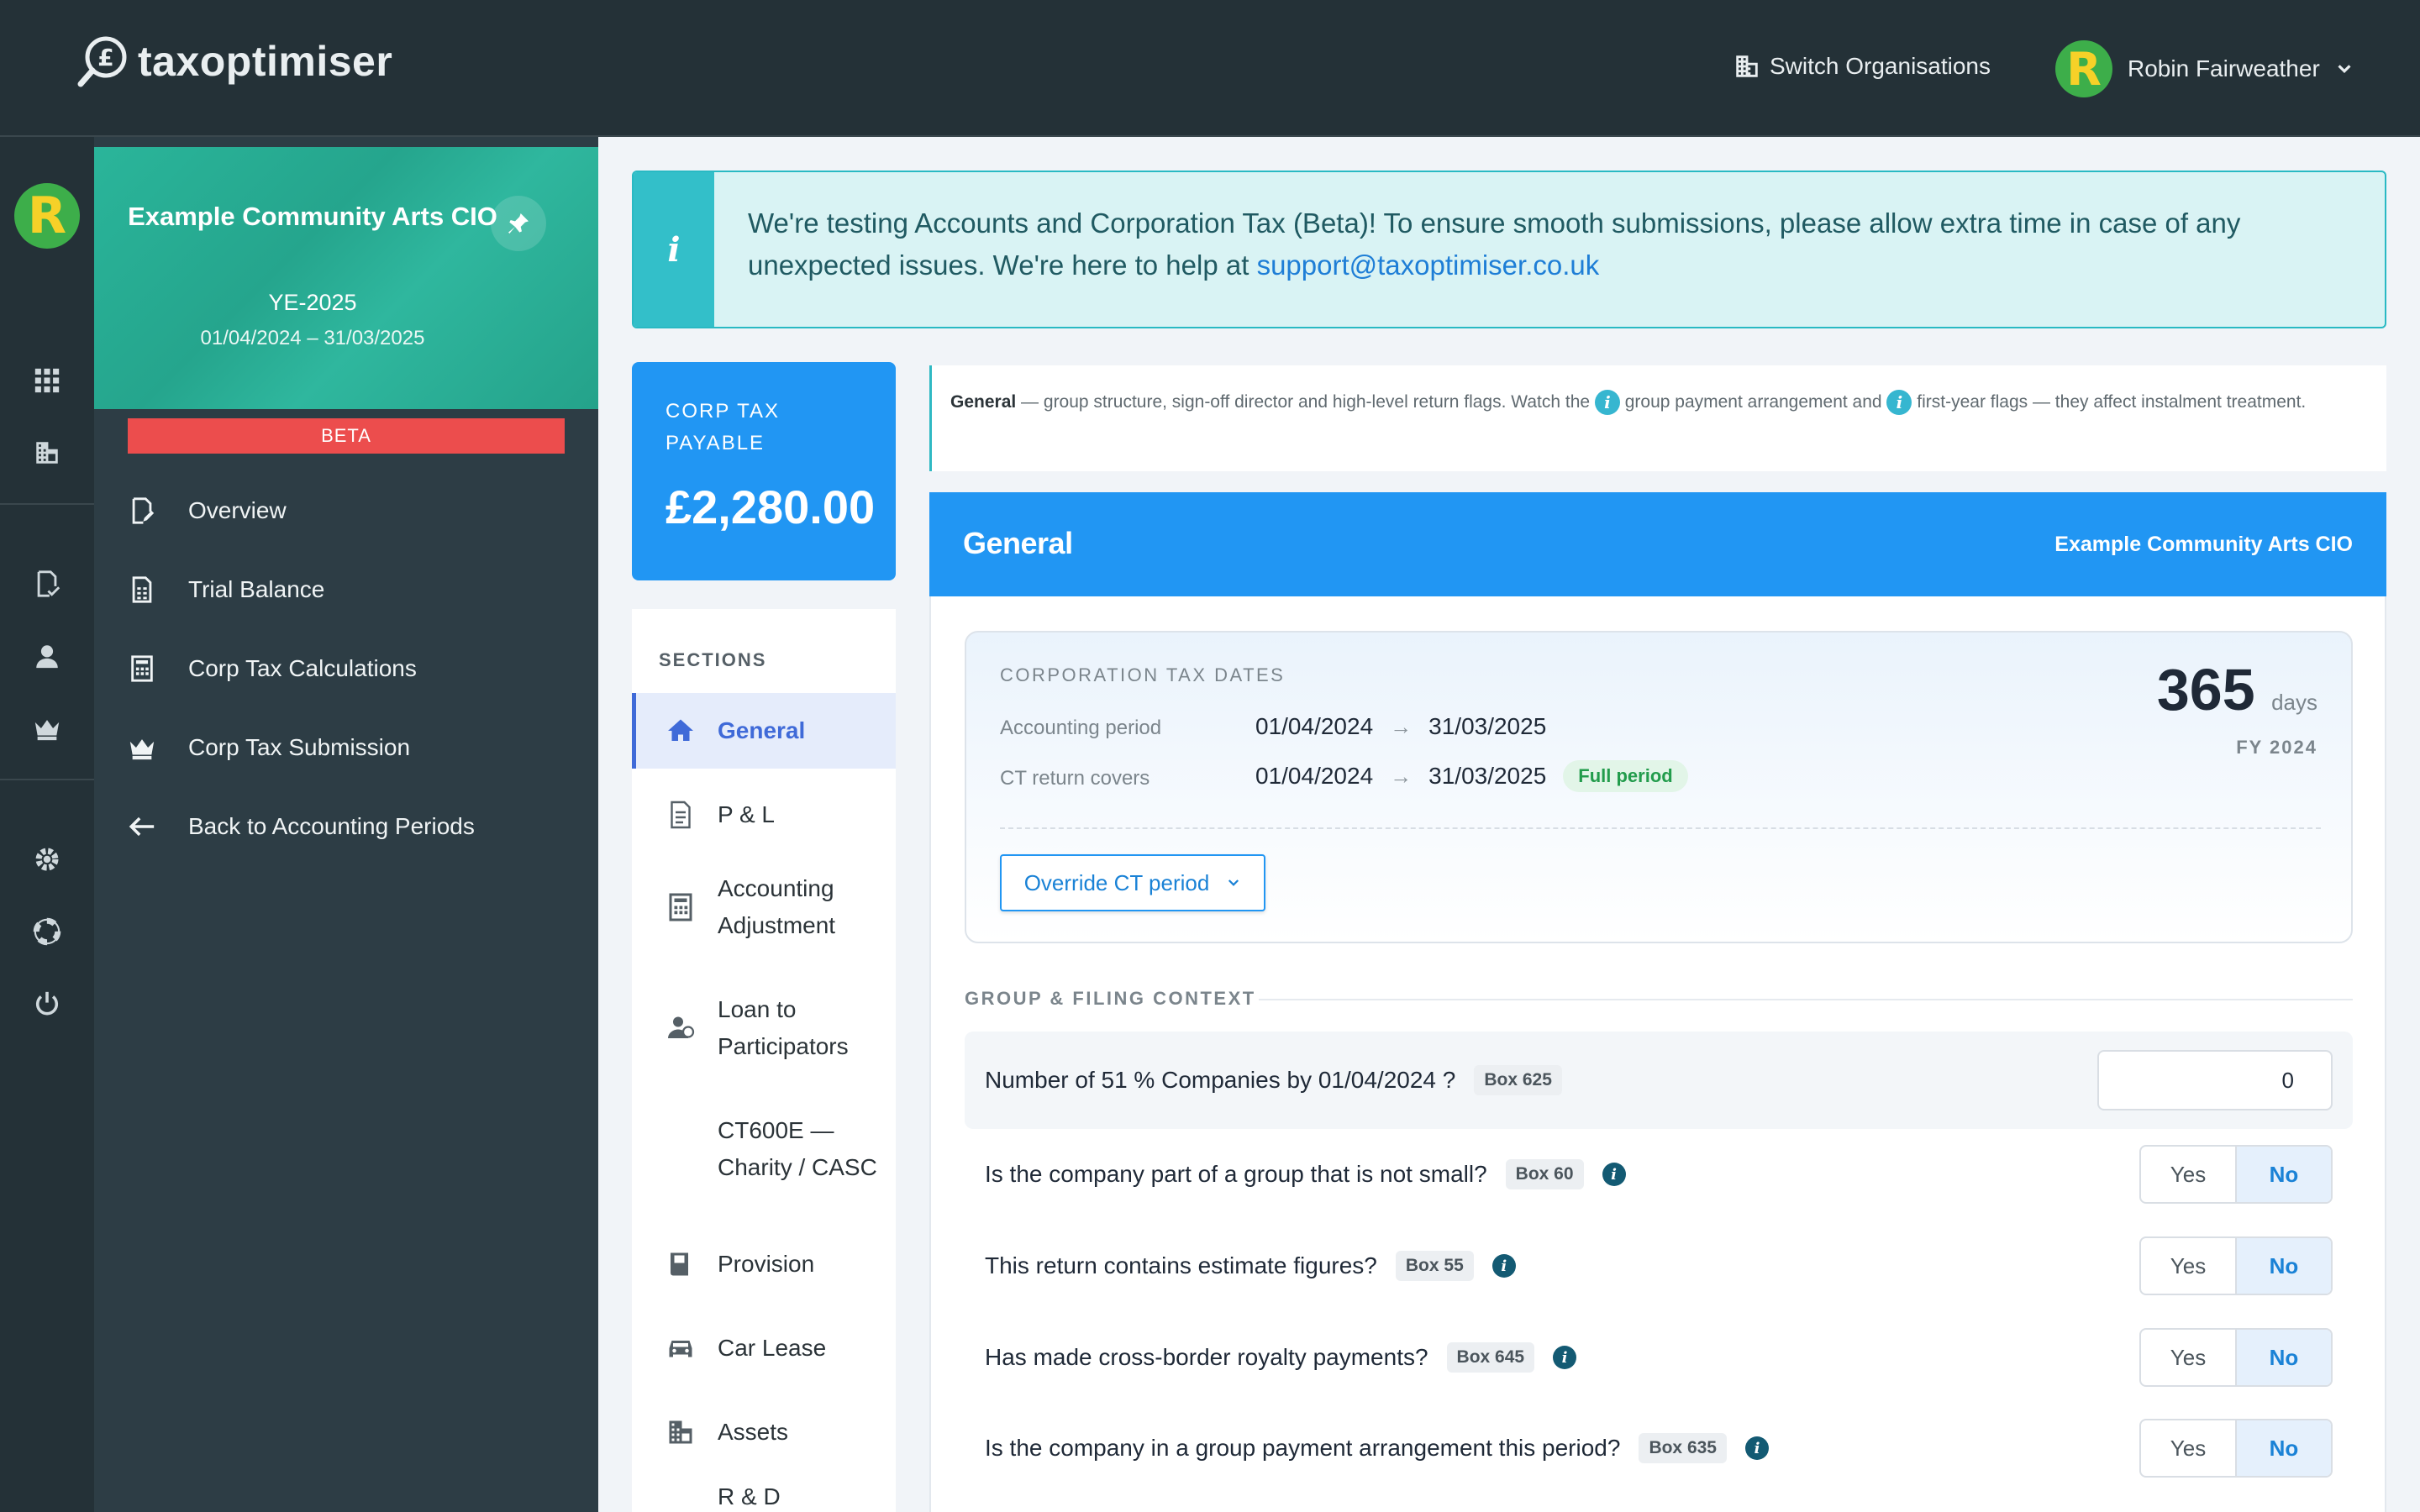 This screenshot has width=2420, height=1512. I want to click on nav-trial-balance-label: Trial Balance, so click(256, 589).